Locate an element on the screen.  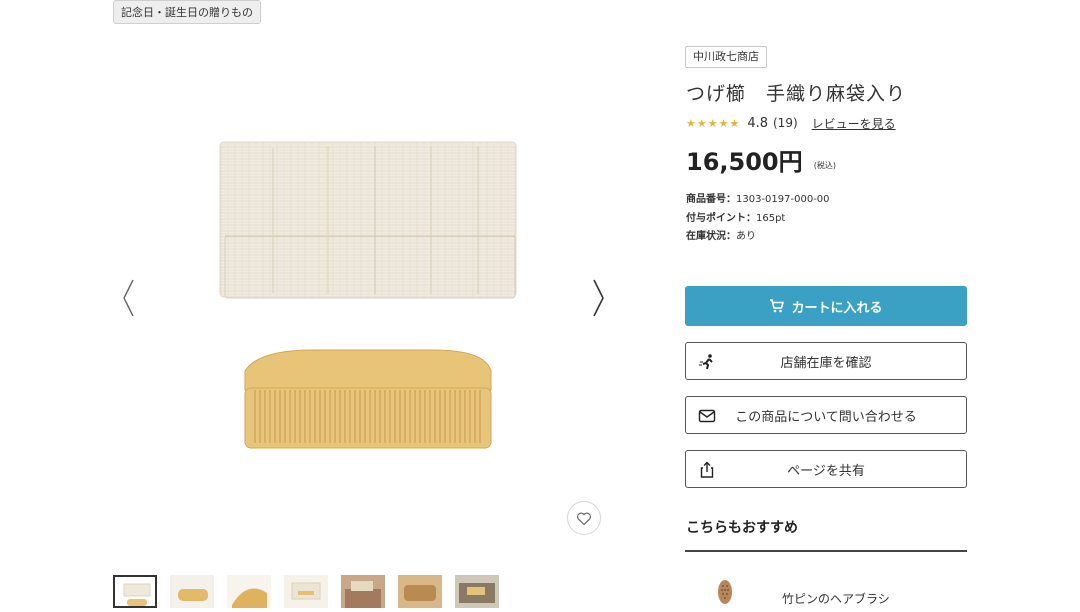
chevron-right-icon is located at coordinates (598, 298).